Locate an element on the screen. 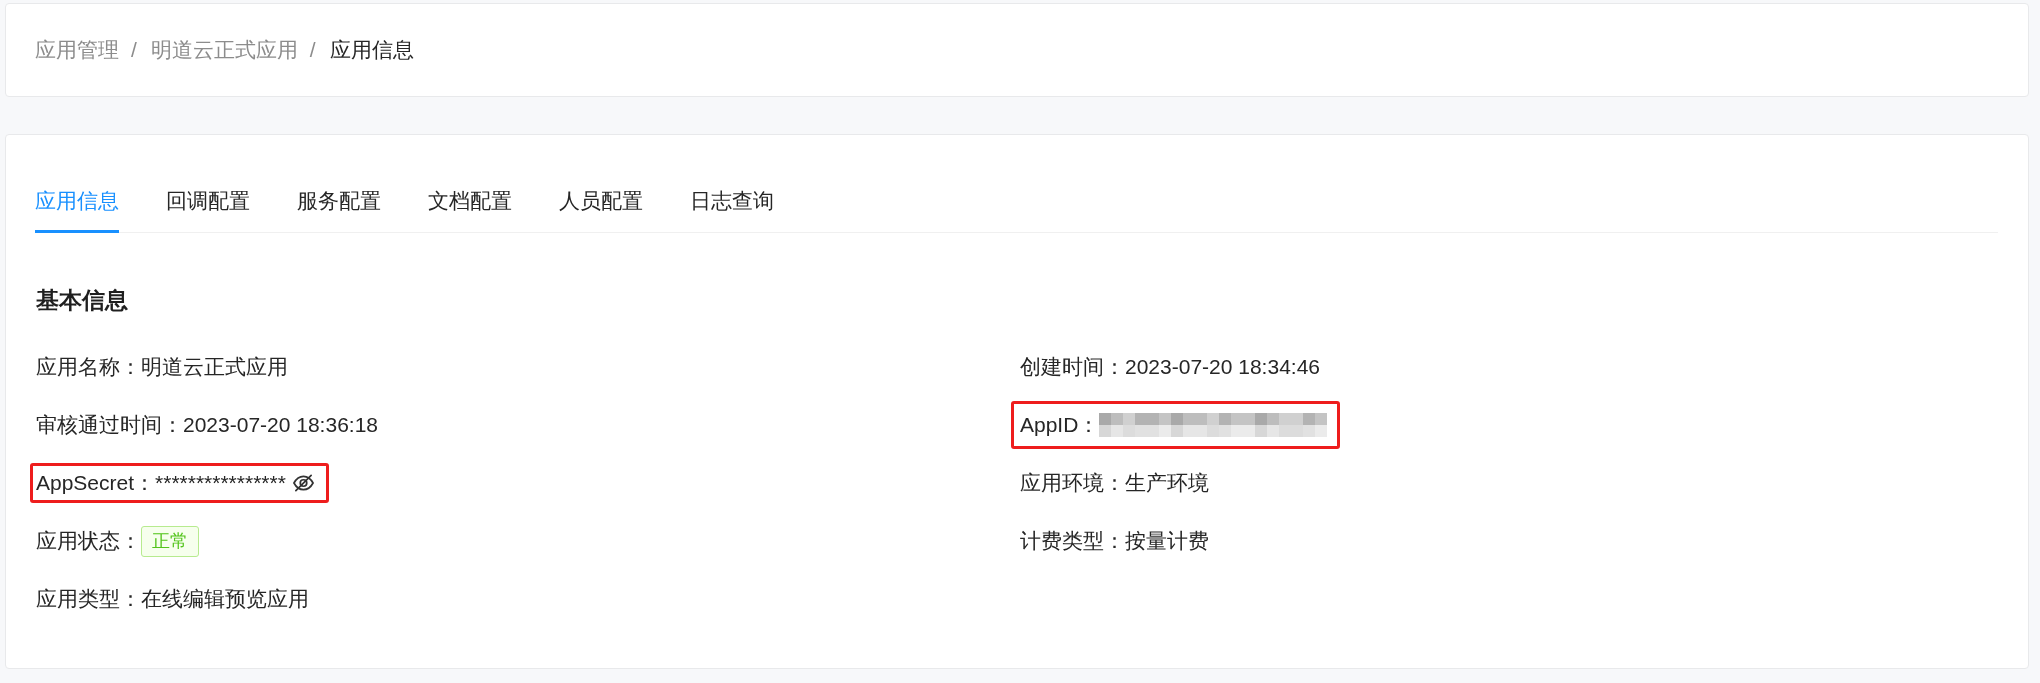 The width and height of the screenshot is (2040, 683). breadcrumb-current-page: 应用信息 is located at coordinates (371, 50).